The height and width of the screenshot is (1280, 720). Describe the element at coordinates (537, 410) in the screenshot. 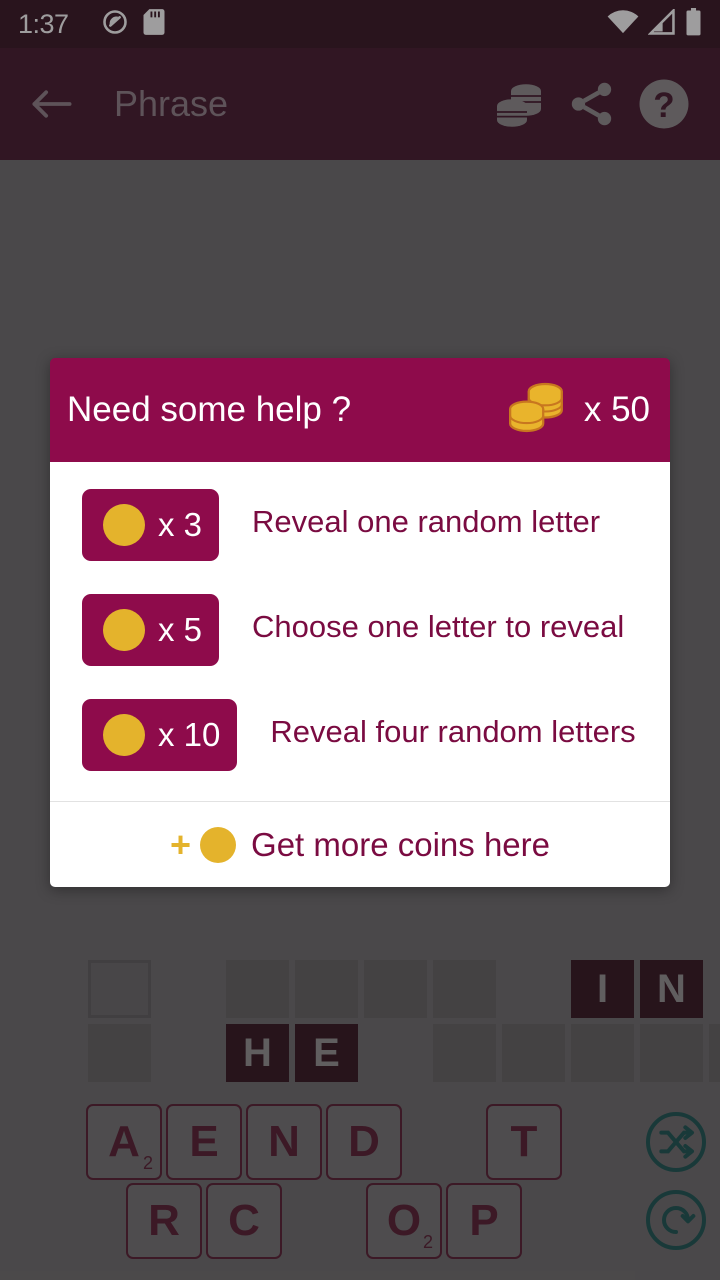

I see `coin-stack-icon` at that location.